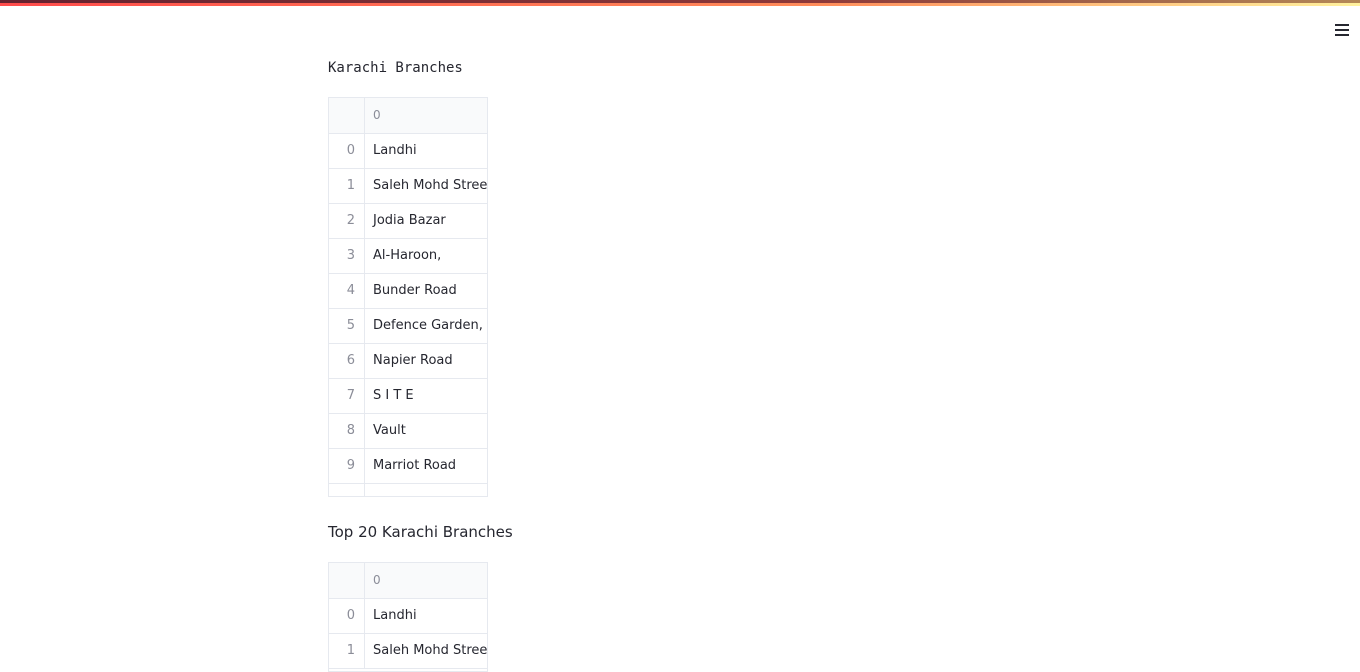  Describe the element at coordinates (420, 532) in the screenshot. I see `section-title-top-20-karachi-branches: Top 20 Karachi Branches` at that location.